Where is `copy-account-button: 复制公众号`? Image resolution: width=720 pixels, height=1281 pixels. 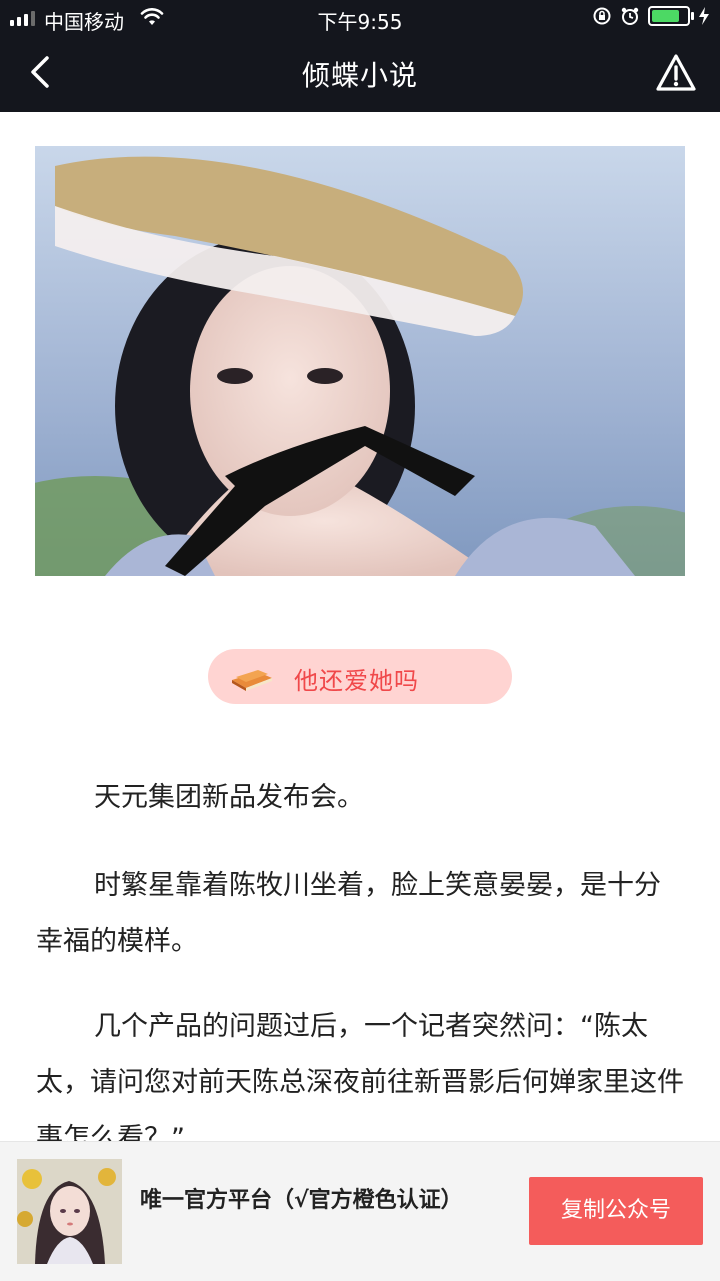 copy-account-button: 复制公众号 is located at coordinates (616, 1211).